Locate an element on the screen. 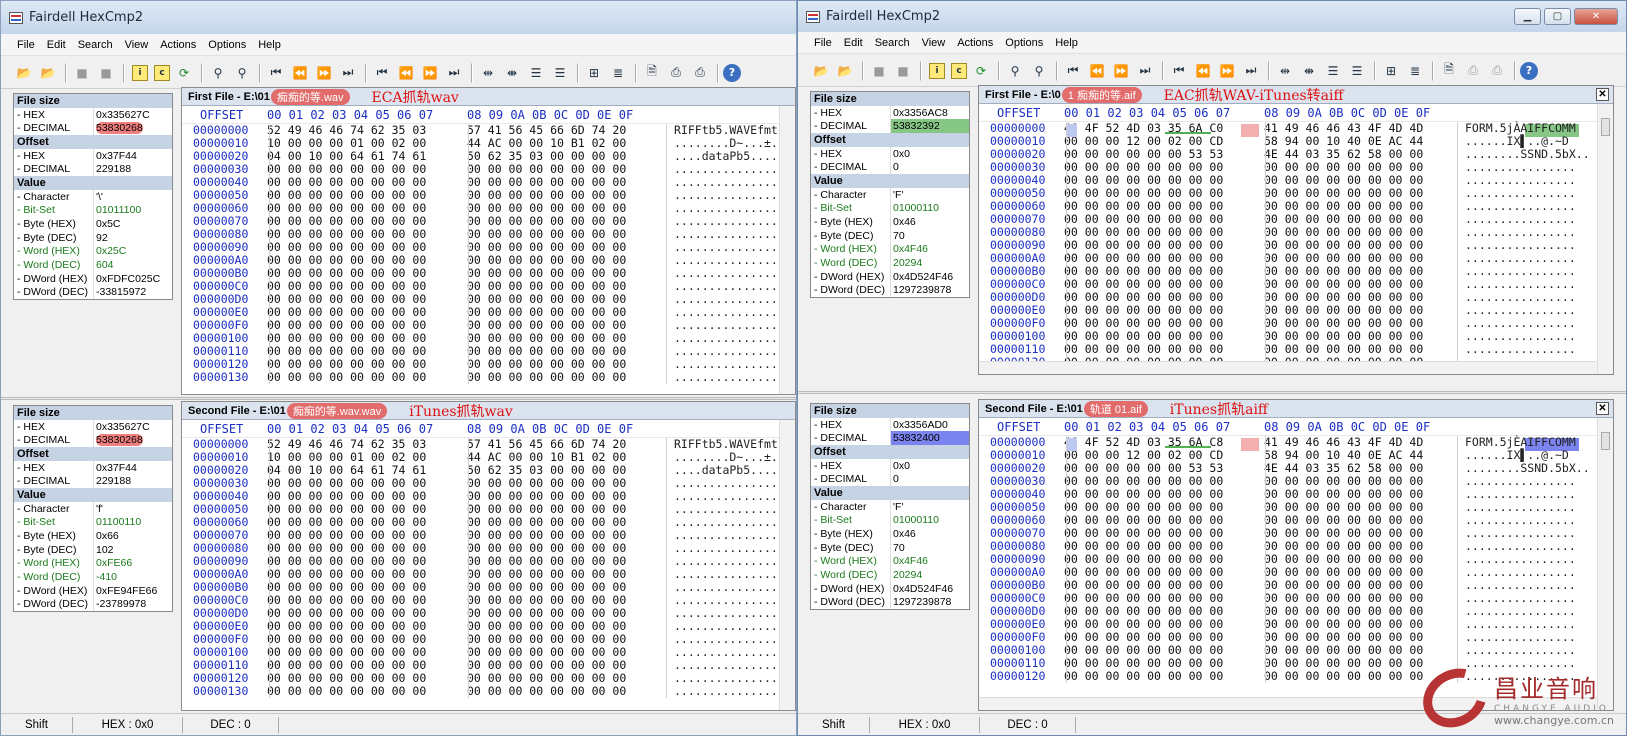 Image resolution: width=1627 pixels, height=736 pixels. info-header: Offset is located at coordinates (93, 454).